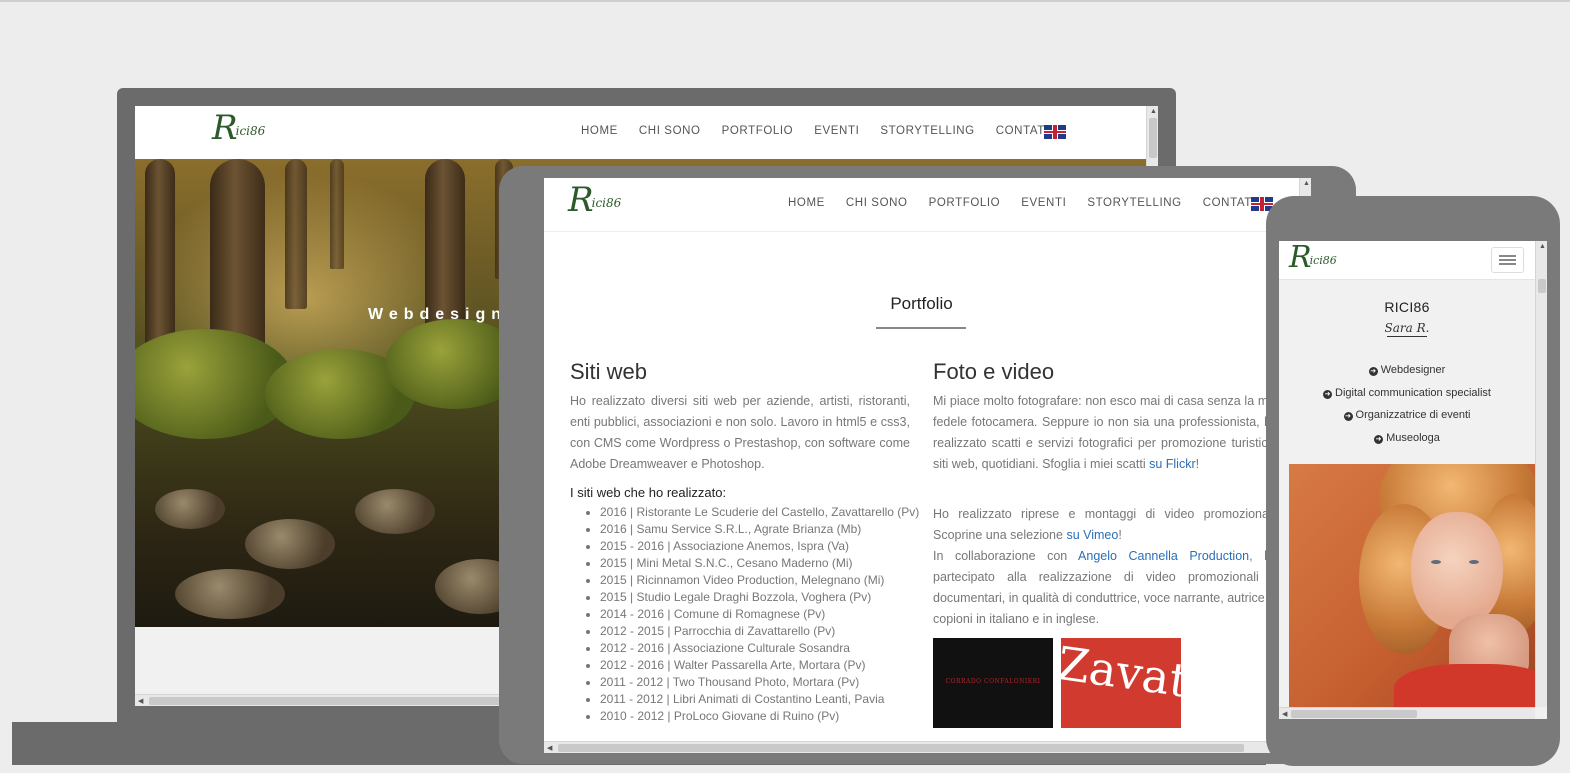 The width and height of the screenshot is (1570, 773). I want to click on websites-heading: Siti web, so click(609, 371).